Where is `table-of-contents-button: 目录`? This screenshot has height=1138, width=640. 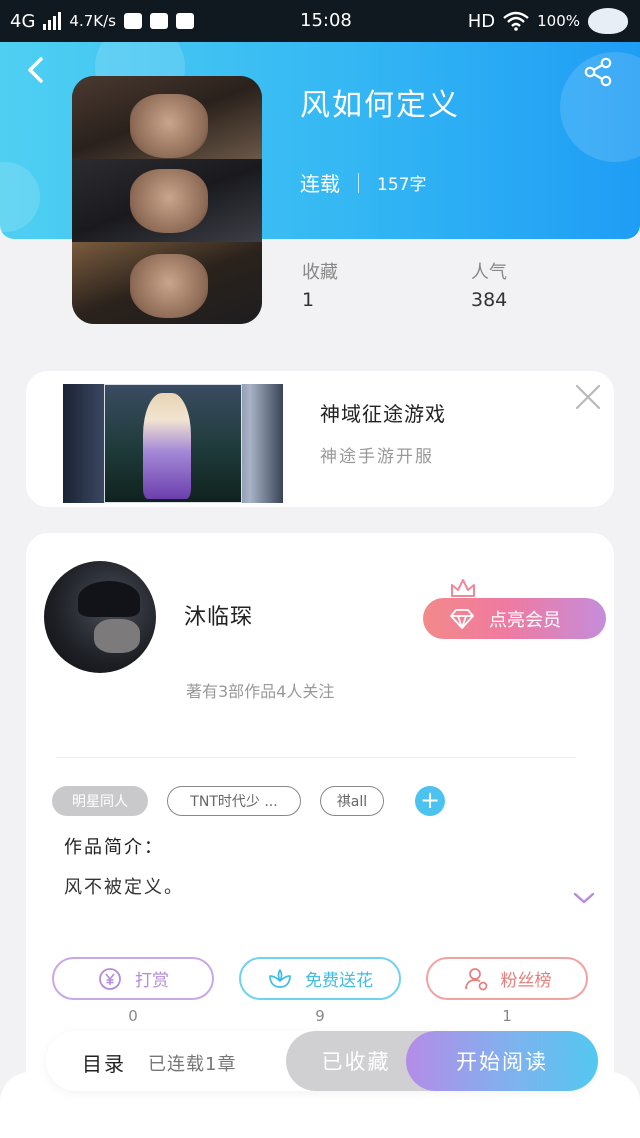 table-of-contents-button: 目录 is located at coordinates (104, 1062).